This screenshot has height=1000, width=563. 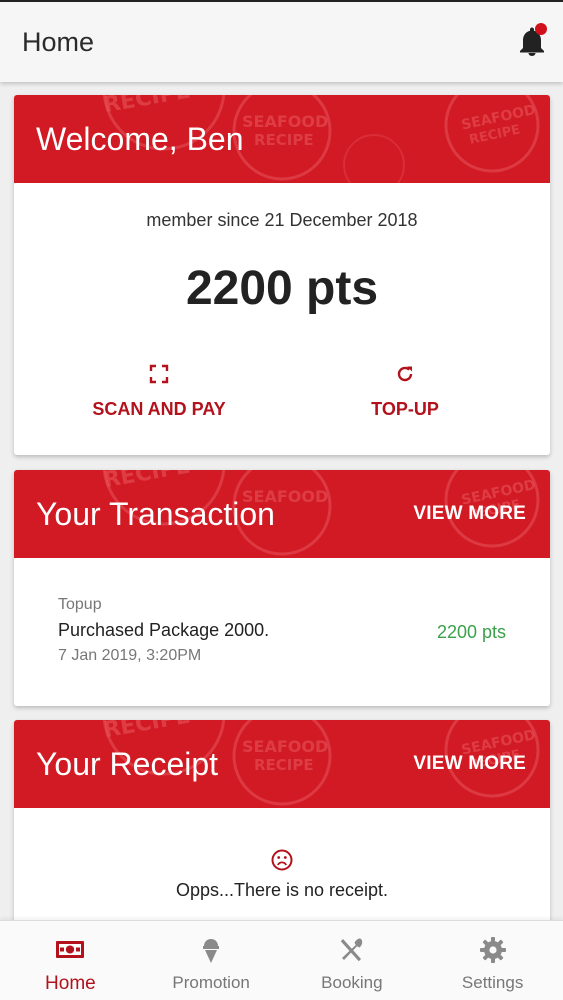 I want to click on page-title: Home, so click(x=58, y=41).